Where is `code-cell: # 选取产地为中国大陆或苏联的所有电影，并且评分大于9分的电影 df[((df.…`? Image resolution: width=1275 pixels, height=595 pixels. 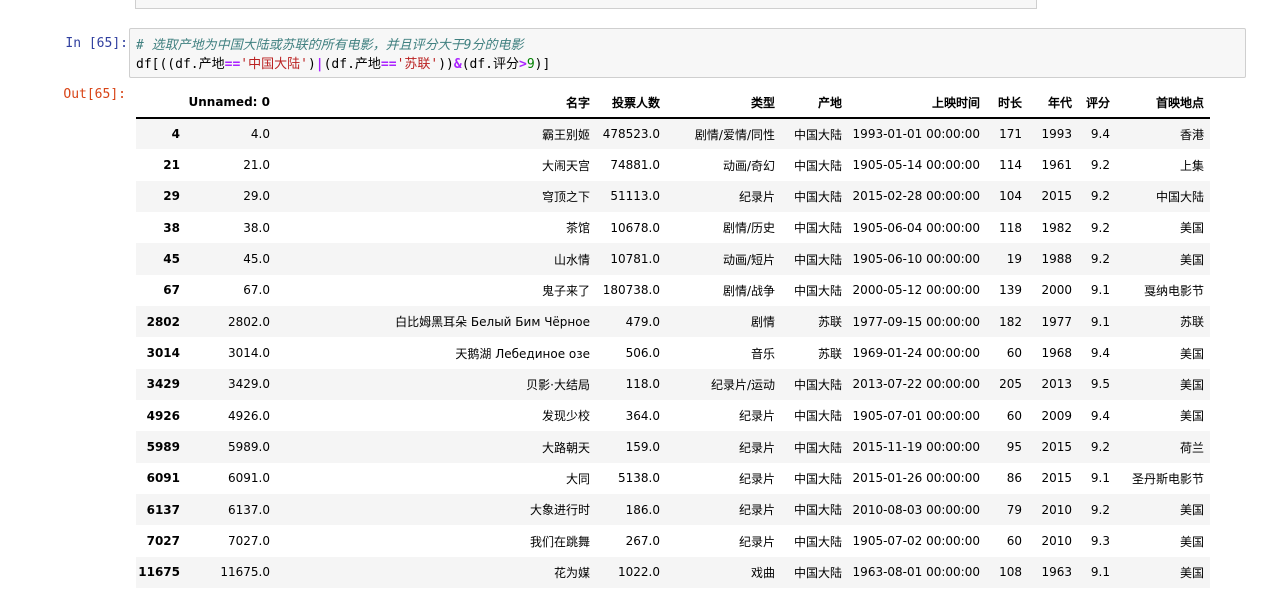
code-cell: # 选取产地为中国大陆或苏联的所有电影，并且评分大于9分的电影 df[((df.… is located at coordinates (687, 53).